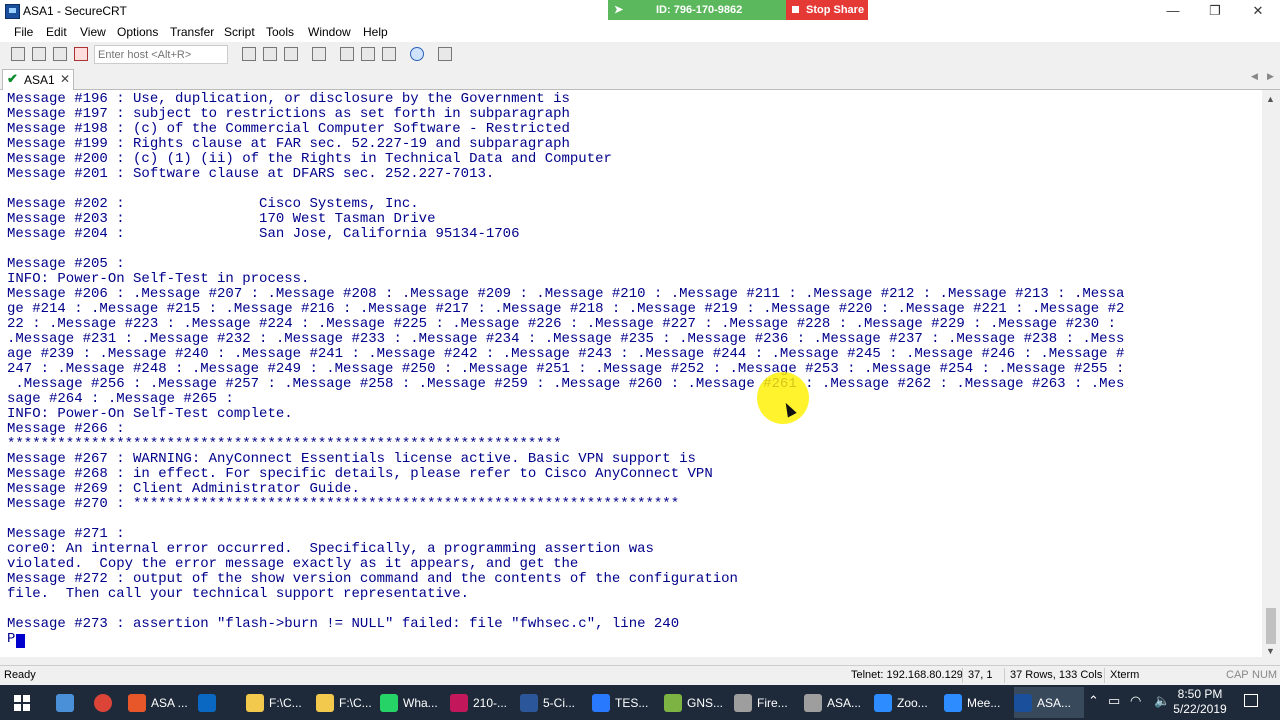  I want to click on network-drive-icon: ▭, so click(1114, 701).